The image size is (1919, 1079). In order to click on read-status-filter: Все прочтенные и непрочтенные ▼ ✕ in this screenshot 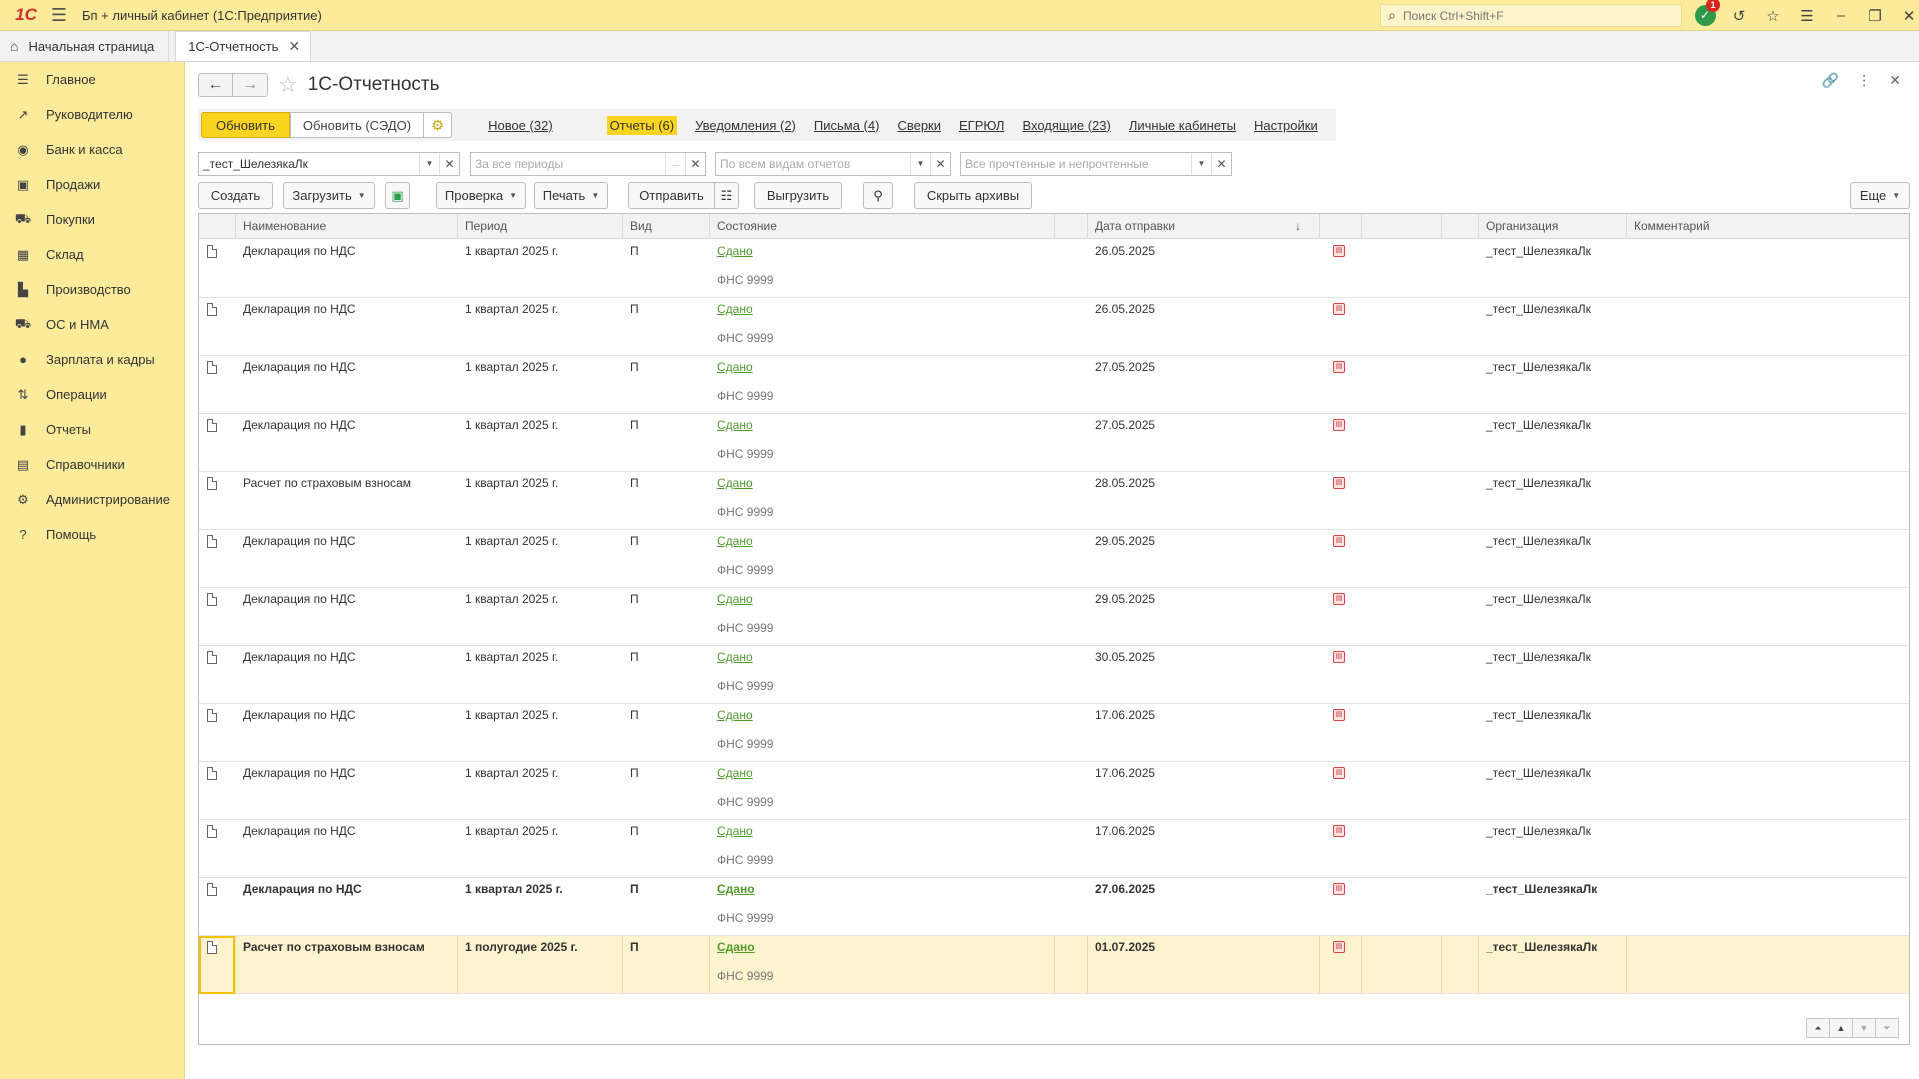, I will do `click(1096, 164)`.